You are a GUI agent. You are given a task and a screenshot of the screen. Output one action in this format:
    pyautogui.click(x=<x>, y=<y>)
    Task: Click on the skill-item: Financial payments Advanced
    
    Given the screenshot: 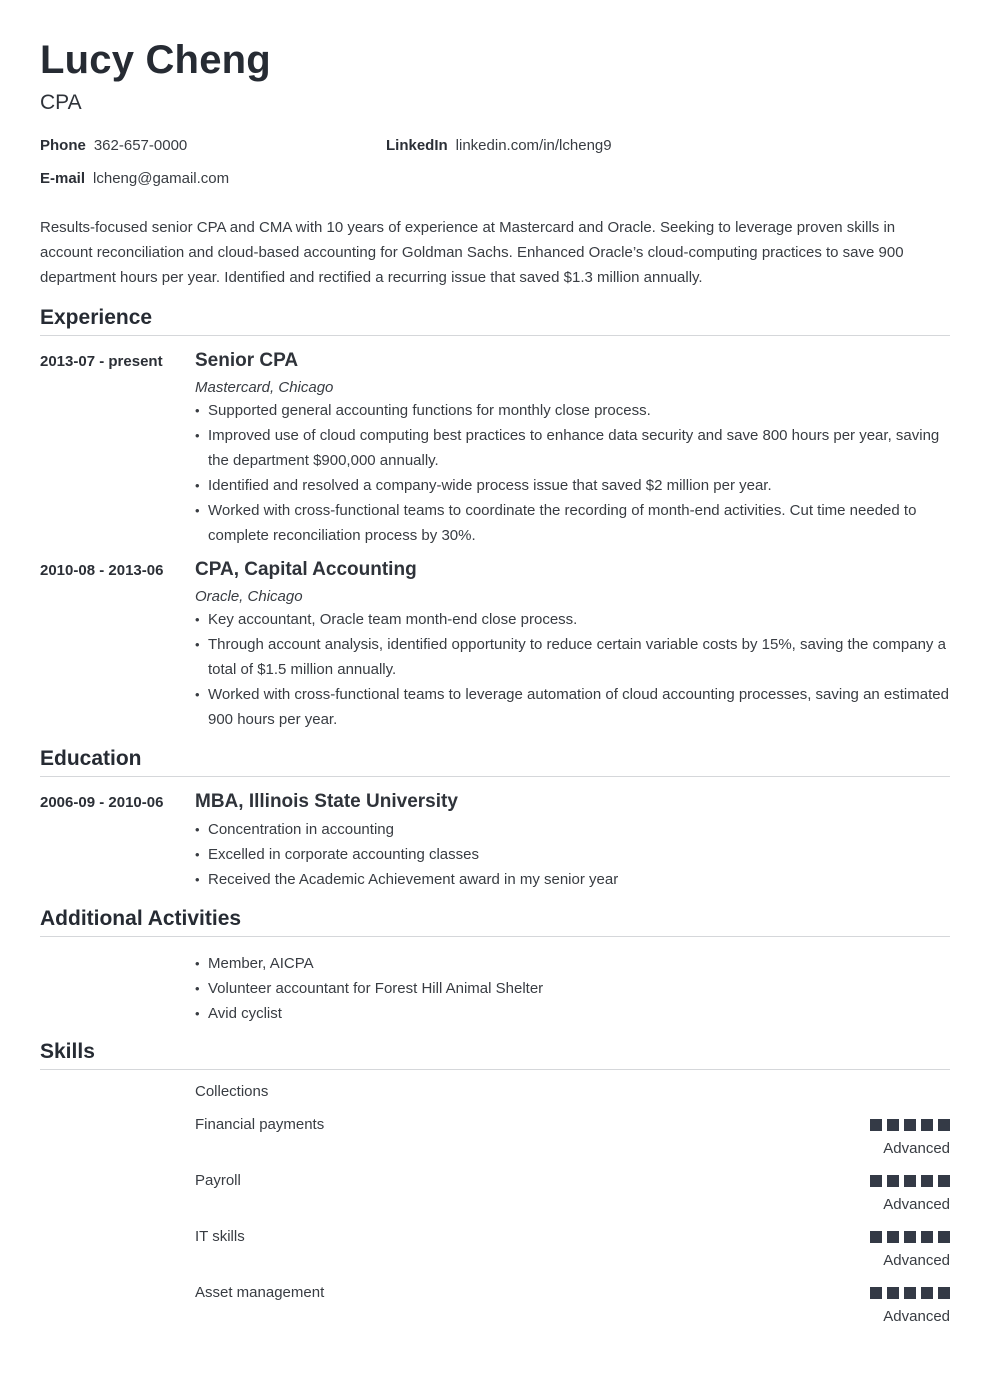 What is the action you would take?
    pyautogui.click(x=572, y=1143)
    